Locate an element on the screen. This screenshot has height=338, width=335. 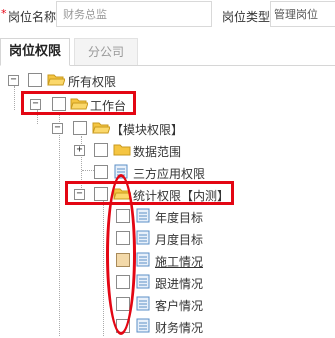
position-form-row: * 岗位名称 财务总监 岗位类型 管理岗位 is located at coordinates (167, 15).